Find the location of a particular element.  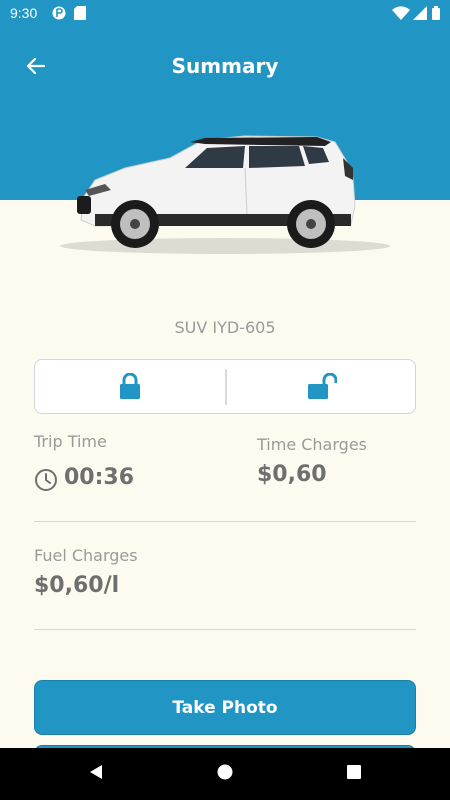

lock-icon is located at coordinates (130, 387).